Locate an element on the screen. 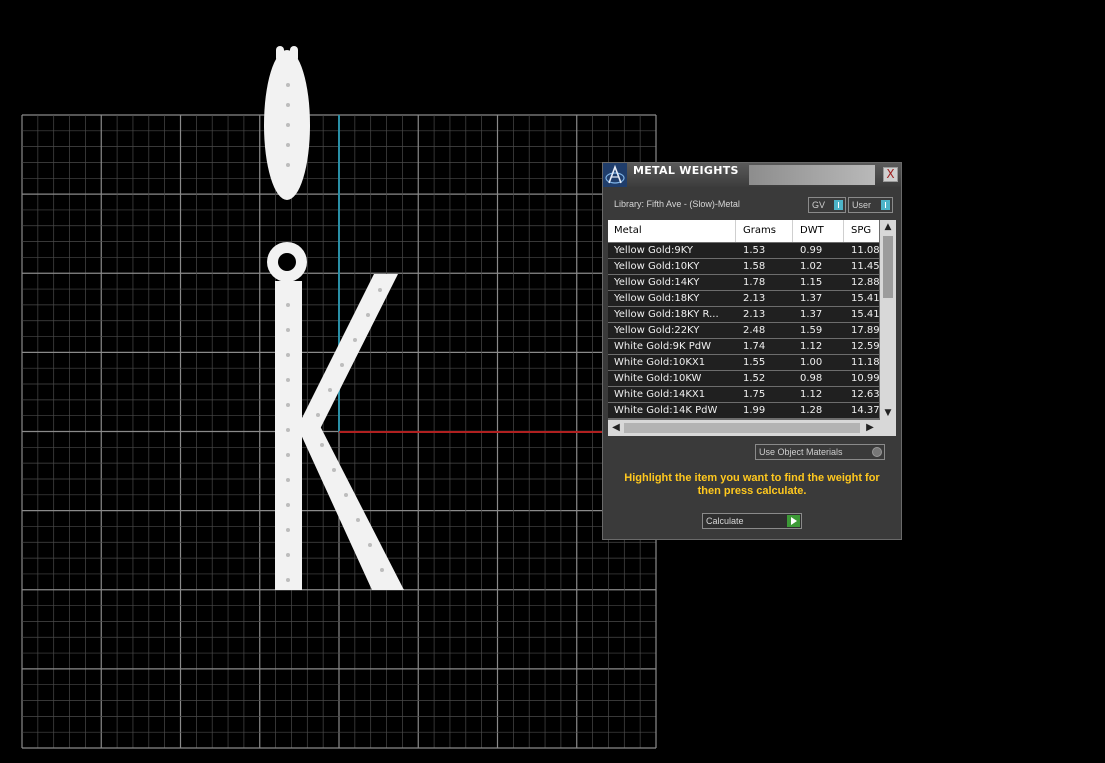 This screenshot has width=1105, height=763. app-logo-icon is located at coordinates (615, 175).